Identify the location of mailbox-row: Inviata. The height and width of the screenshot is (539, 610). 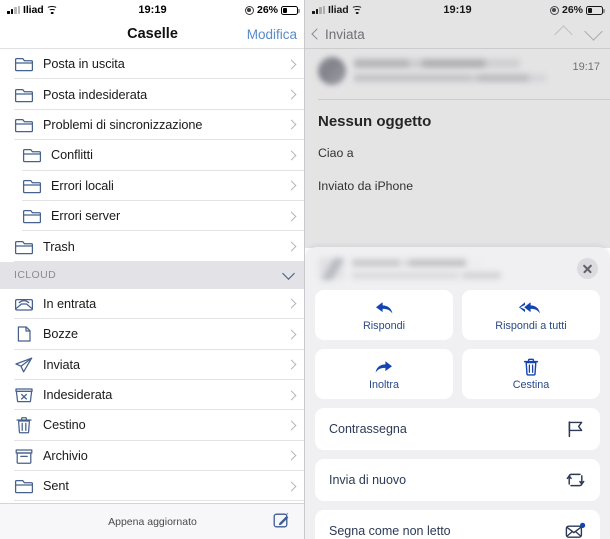
(152, 365).